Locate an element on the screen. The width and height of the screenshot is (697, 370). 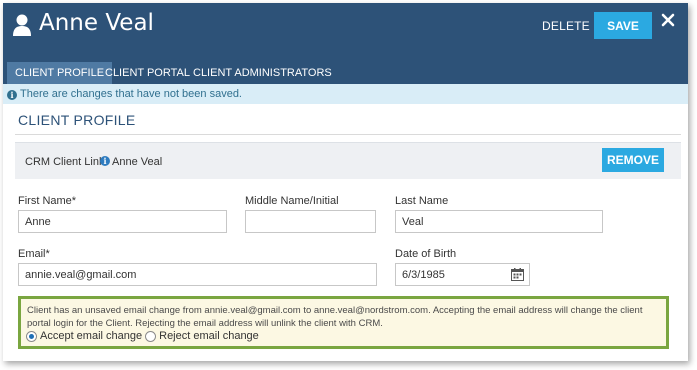
delete-button: DELETE is located at coordinates (566, 26).